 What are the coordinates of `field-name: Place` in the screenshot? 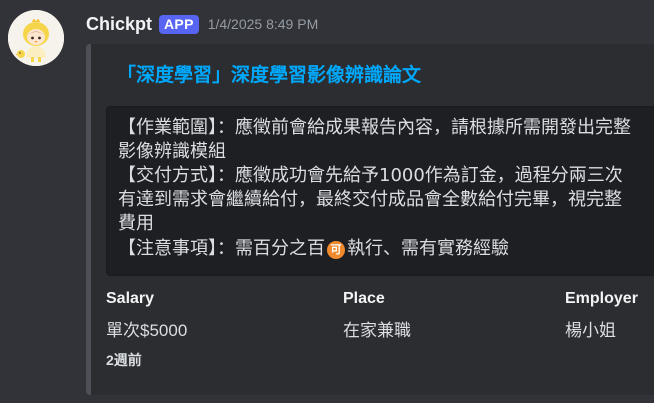 It's located at (364, 298).